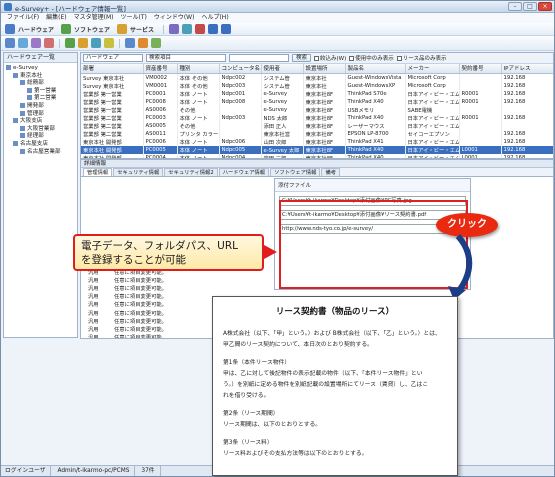  I want to click on table-cell: 本体 ノート, so click(198, 117).